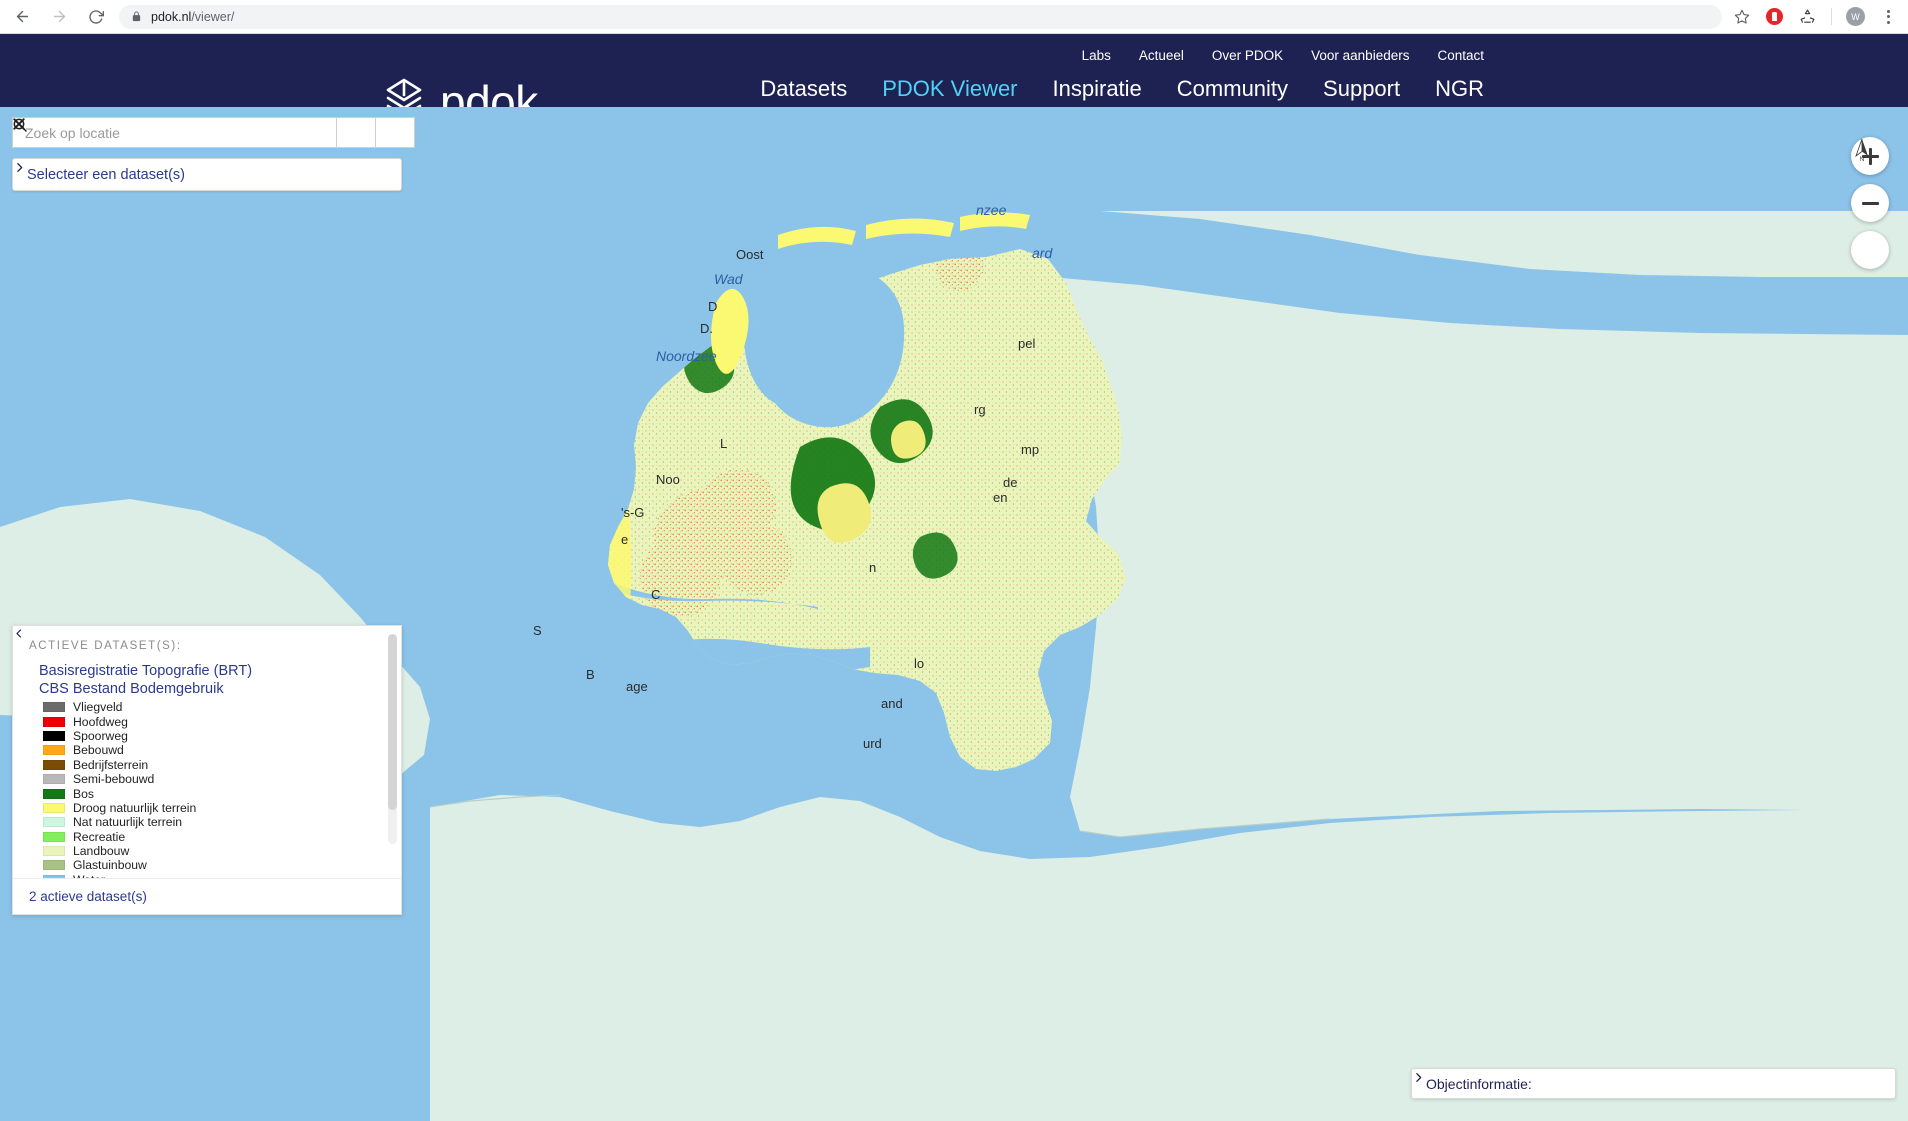 The image size is (1908, 1121). I want to click on legend-label: Bedrijfsterrein, so click(111, 764).